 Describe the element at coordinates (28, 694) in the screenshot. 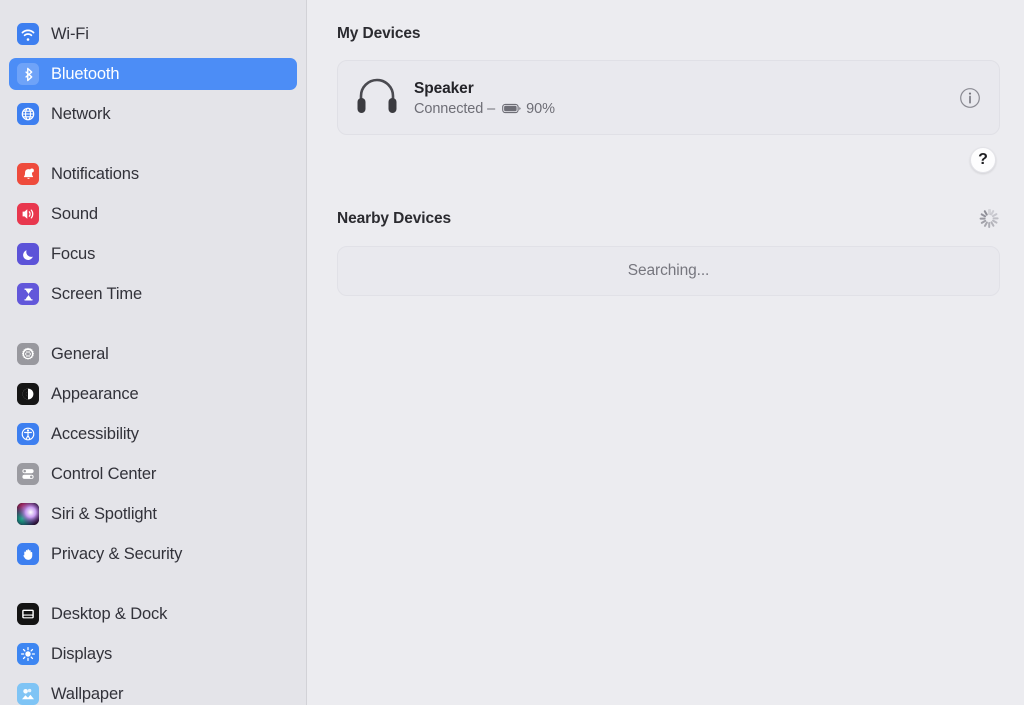

I see `wallpaper-icon` at that location.